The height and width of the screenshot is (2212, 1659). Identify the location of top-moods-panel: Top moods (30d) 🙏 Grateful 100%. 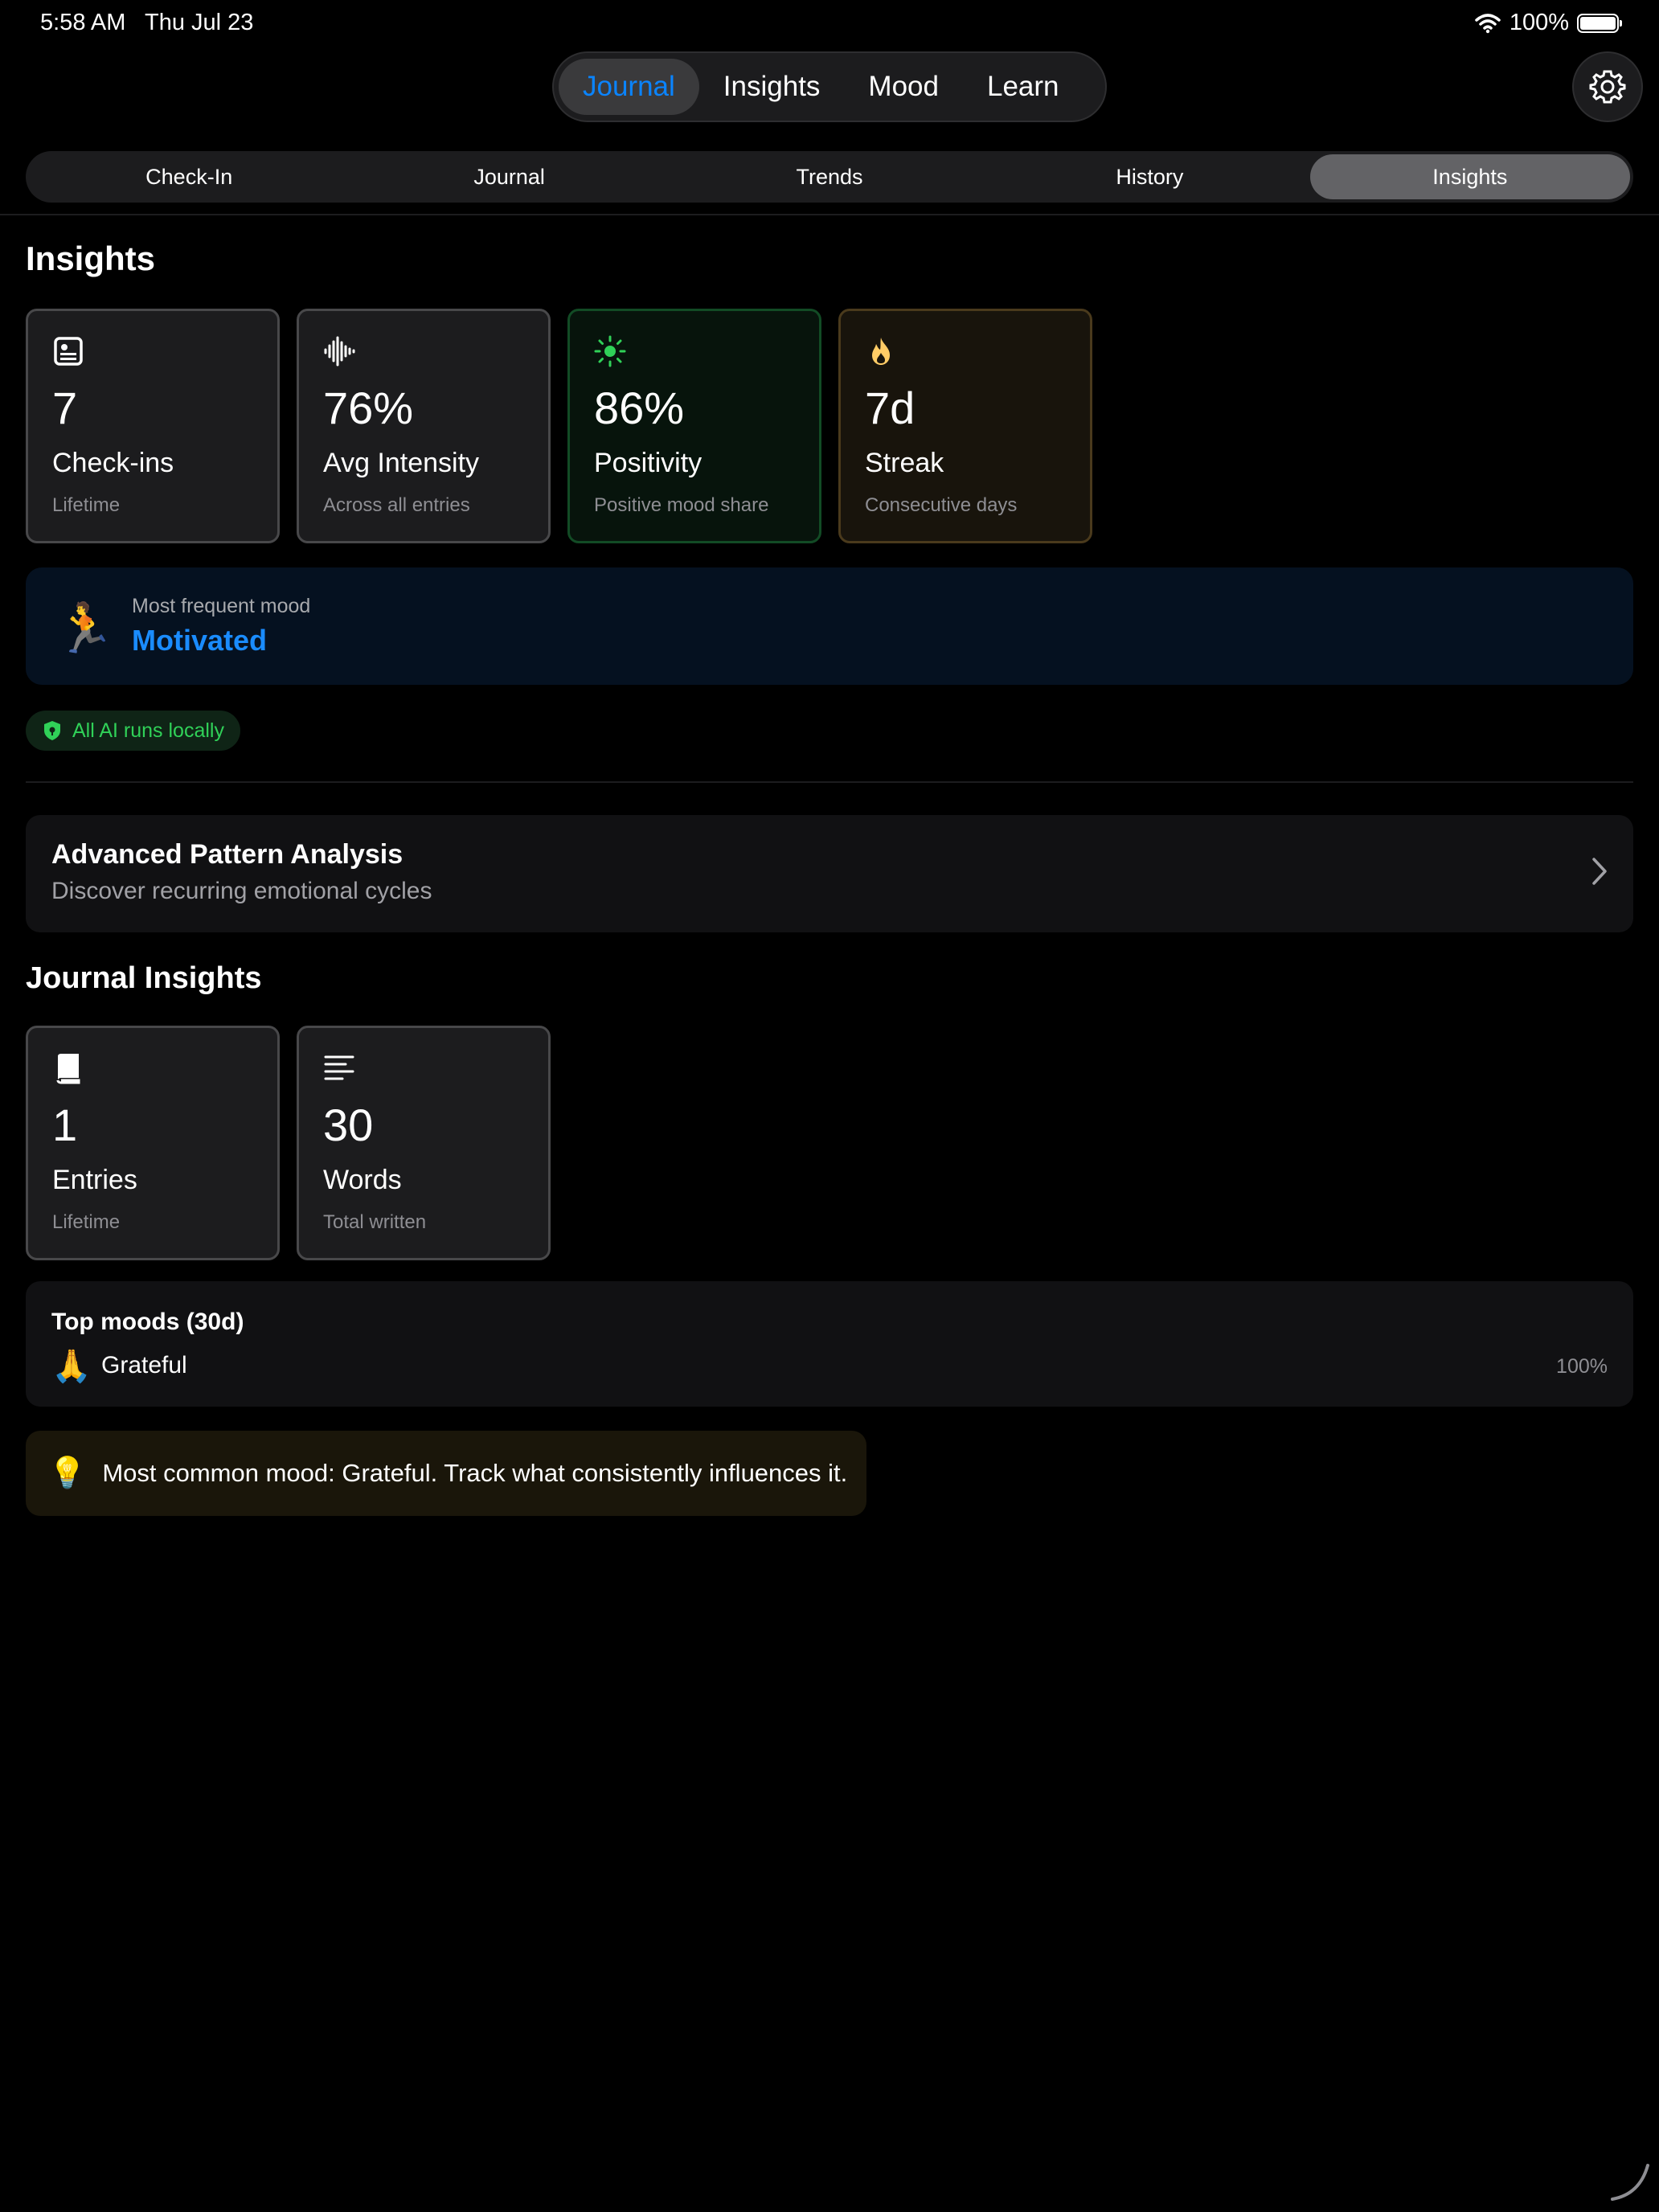
(829, 1344).